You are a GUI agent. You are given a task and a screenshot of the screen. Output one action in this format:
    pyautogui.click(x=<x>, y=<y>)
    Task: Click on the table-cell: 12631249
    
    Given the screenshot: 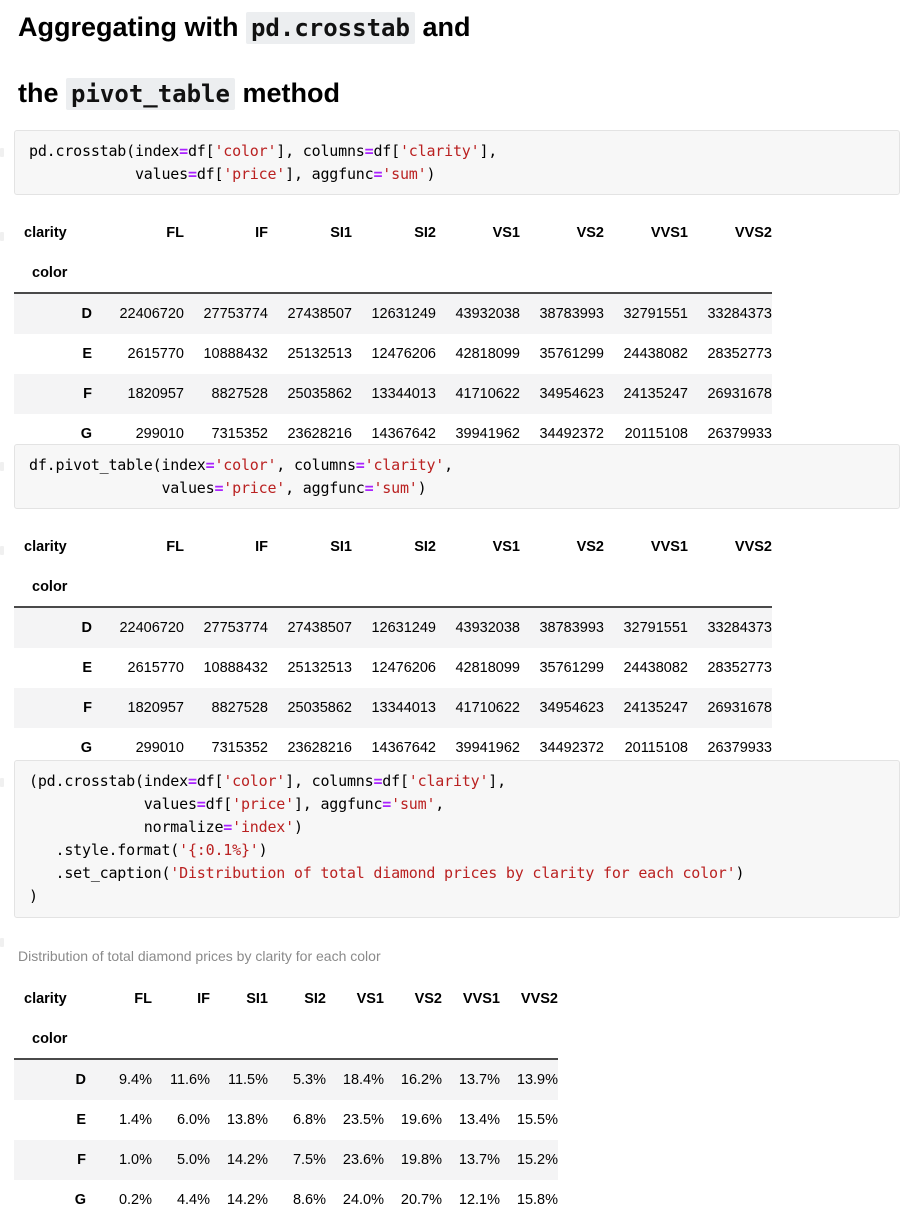 What is the action you would take?
    pyautogui.click(x=394, y=627)
    